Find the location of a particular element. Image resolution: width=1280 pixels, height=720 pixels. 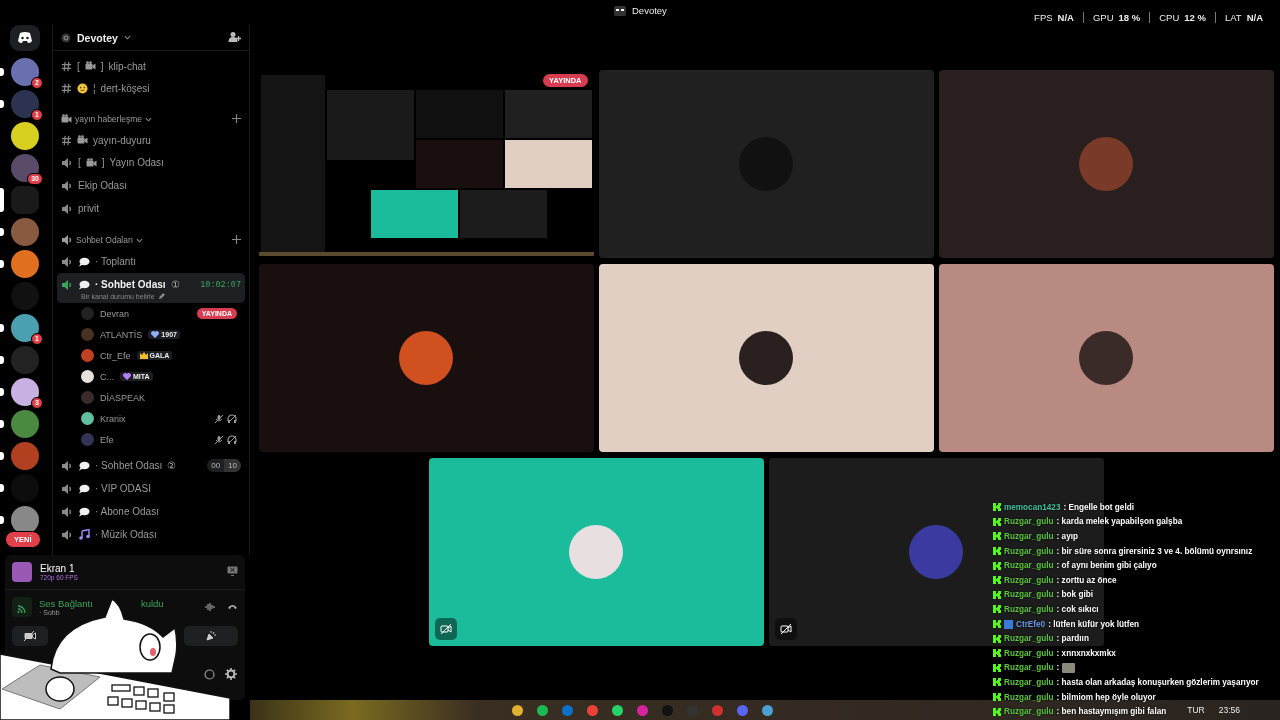

voice-activity-icon is located at coordinates (210, 607).